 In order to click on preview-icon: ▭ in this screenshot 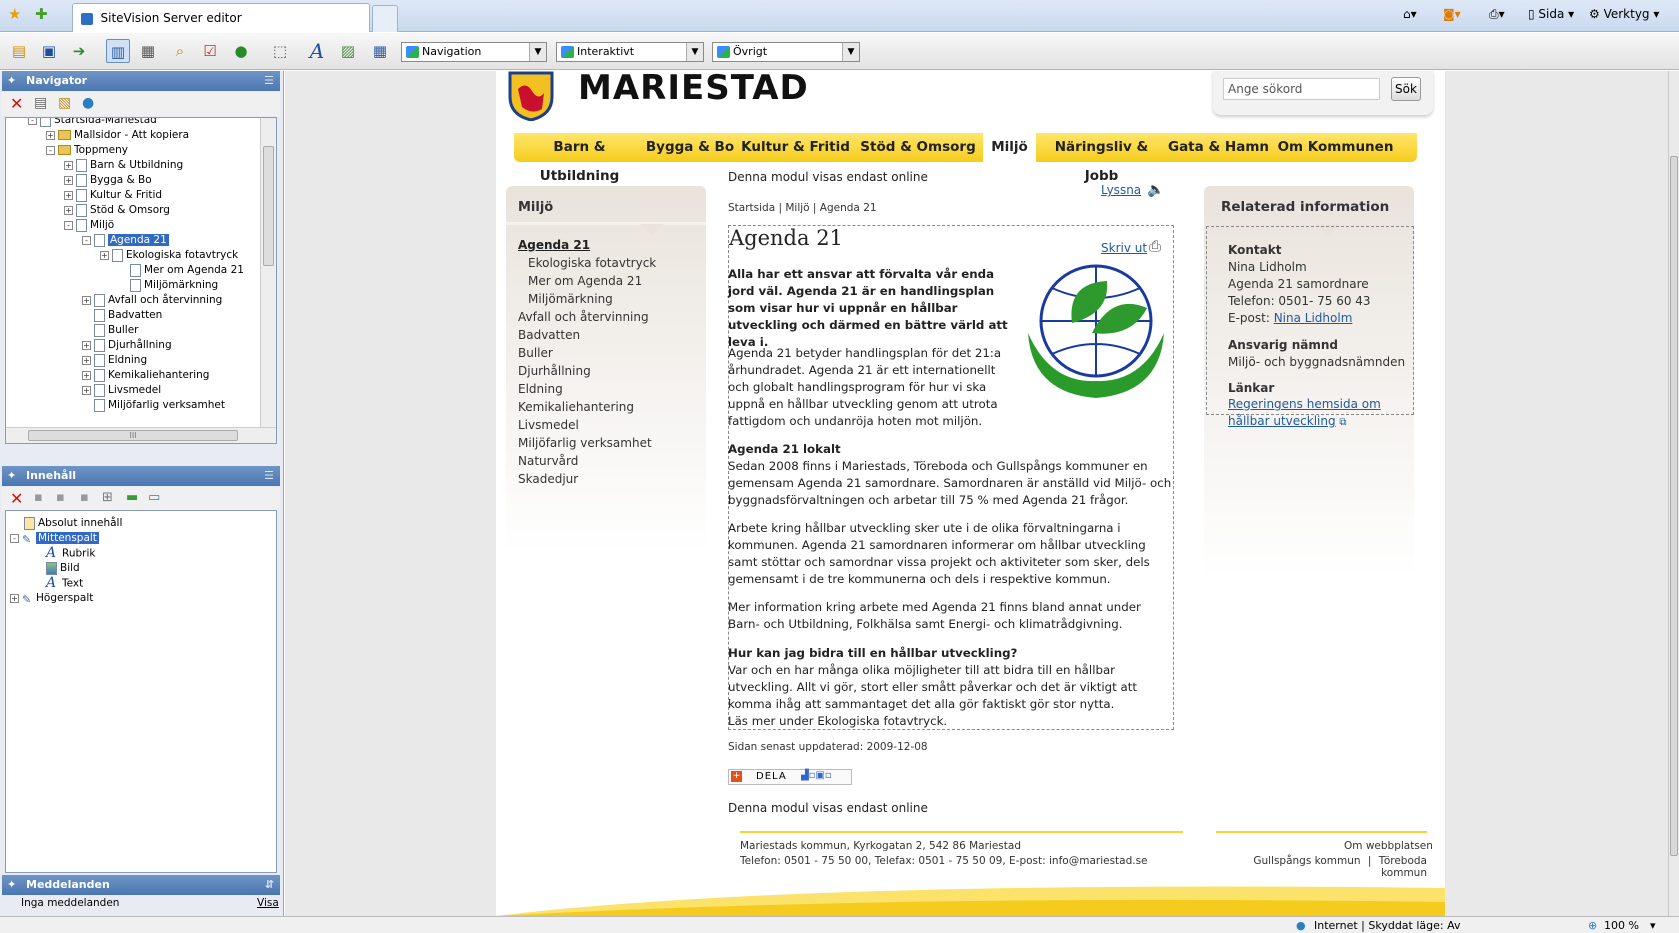, I will do `click(154, 497)`.